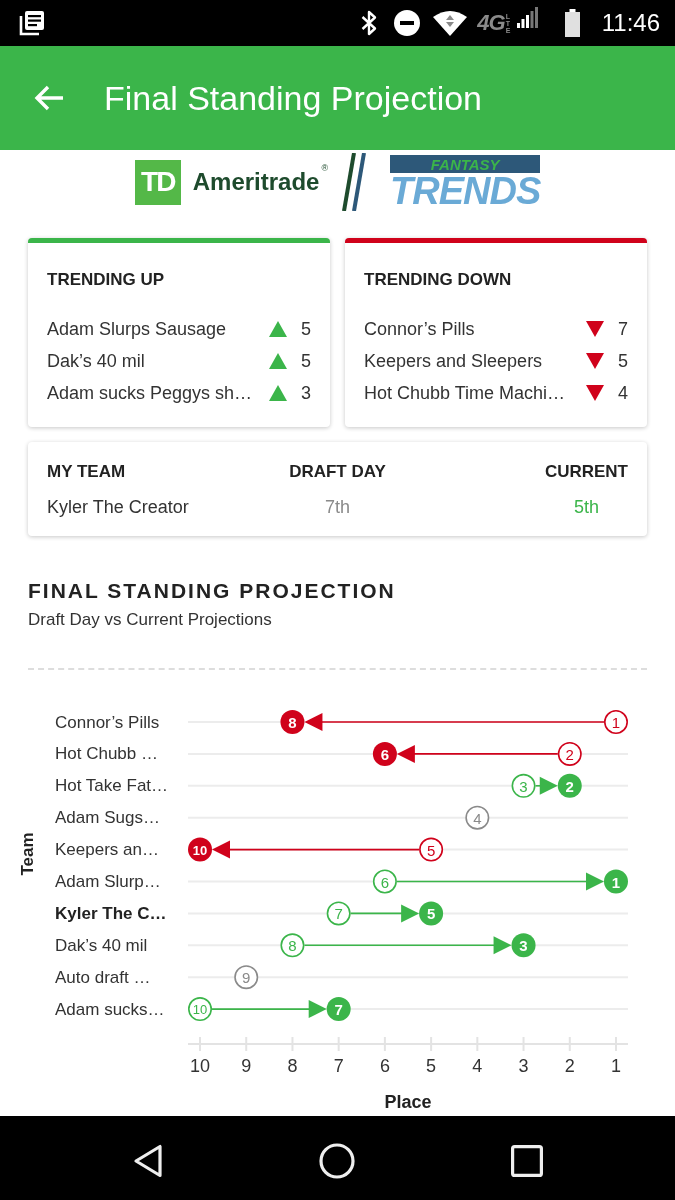 This screenshot has height=1200, width=675. Describe the element at coordinates (325, 168) in the screenshot. I see `registered-mark: ®` at that location.